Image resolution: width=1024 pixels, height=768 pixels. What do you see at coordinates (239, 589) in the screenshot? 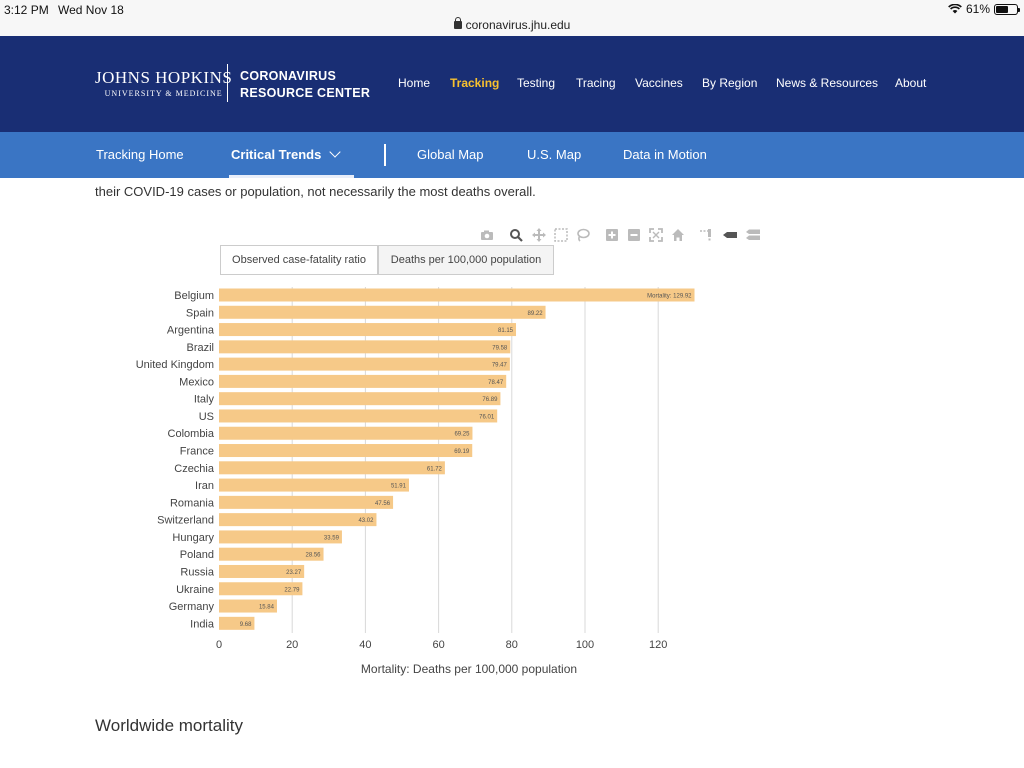
I see `bar-group: Ukraine 22.79` at bounding box center [239, 589].